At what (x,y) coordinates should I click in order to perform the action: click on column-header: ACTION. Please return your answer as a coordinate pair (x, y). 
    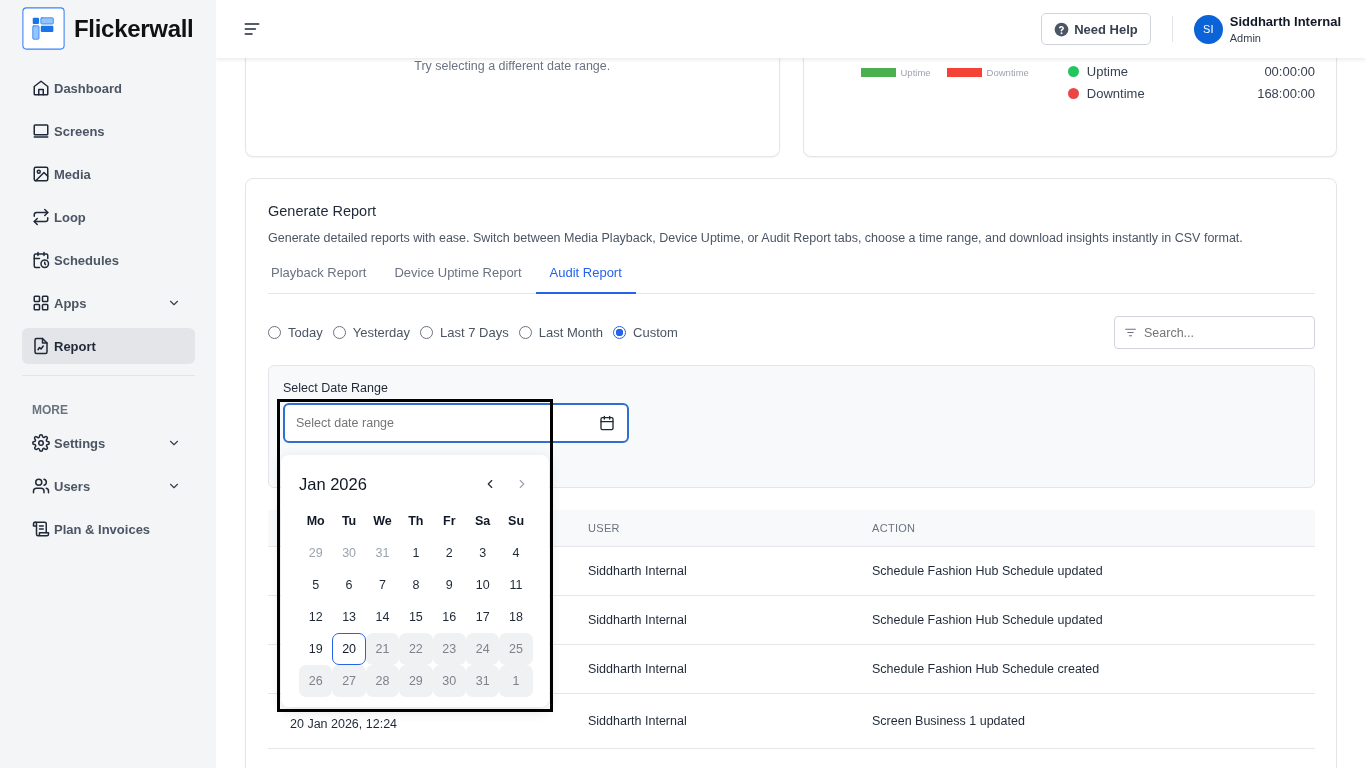
    Looking at the image, I should click on (1082, 528).